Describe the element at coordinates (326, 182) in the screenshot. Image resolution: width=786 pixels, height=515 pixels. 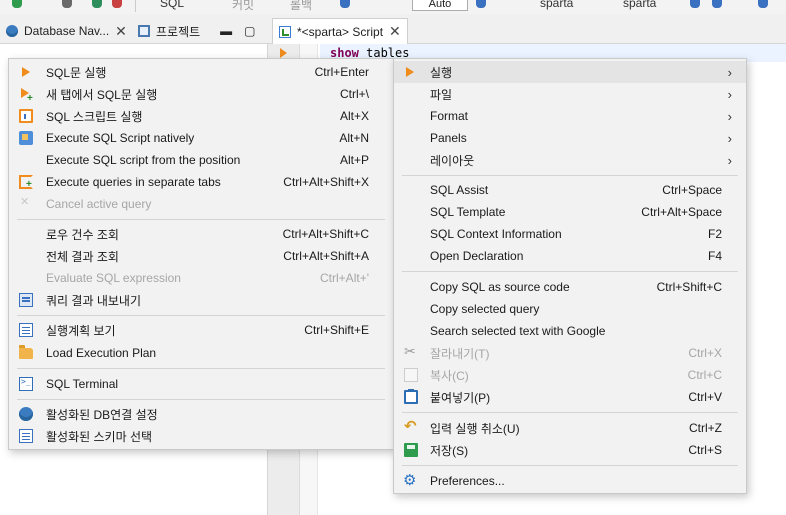
I see `menu-item-shortcut: Ctrl+Alt+Shift+X` at that location.